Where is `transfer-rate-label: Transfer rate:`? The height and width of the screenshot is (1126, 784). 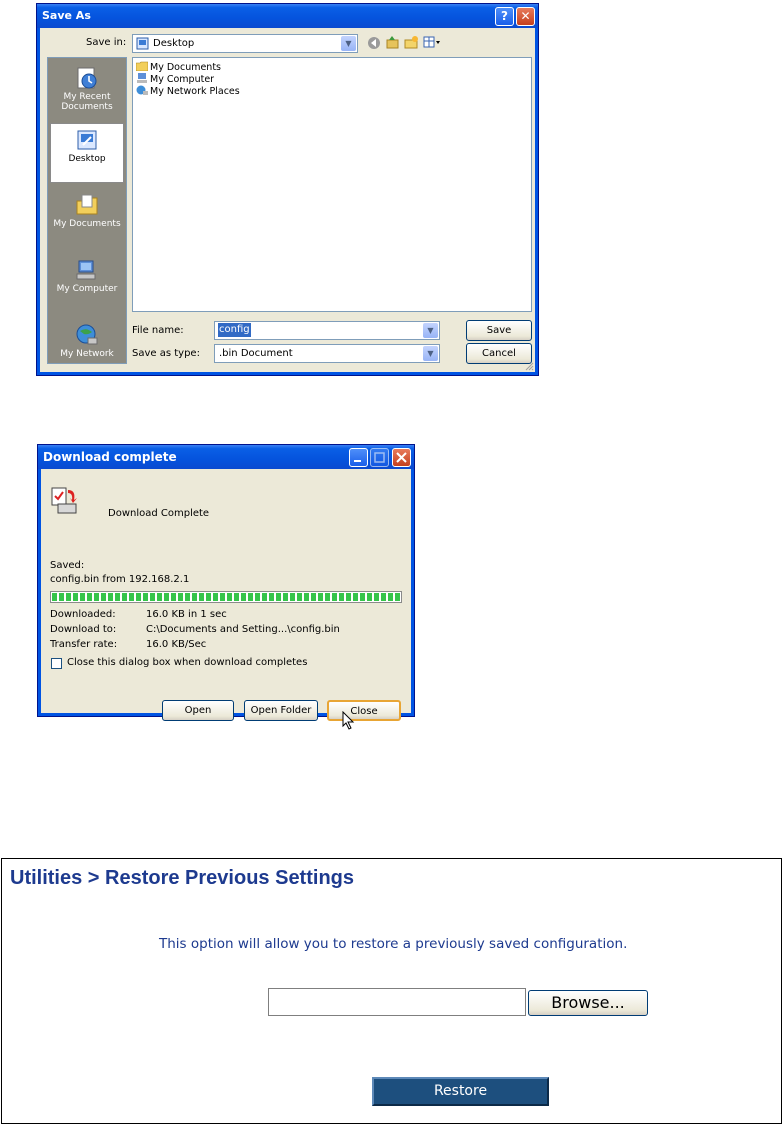 transfer-rate-label: Transfer rate: is located at coordinates (84, 644).